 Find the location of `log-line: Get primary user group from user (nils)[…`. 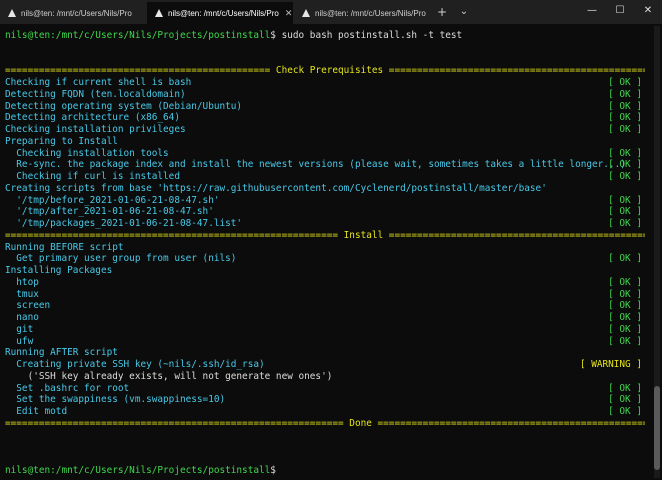

log-line: Get primary user group from user (nils)[… is located at coordinates (323, 259).